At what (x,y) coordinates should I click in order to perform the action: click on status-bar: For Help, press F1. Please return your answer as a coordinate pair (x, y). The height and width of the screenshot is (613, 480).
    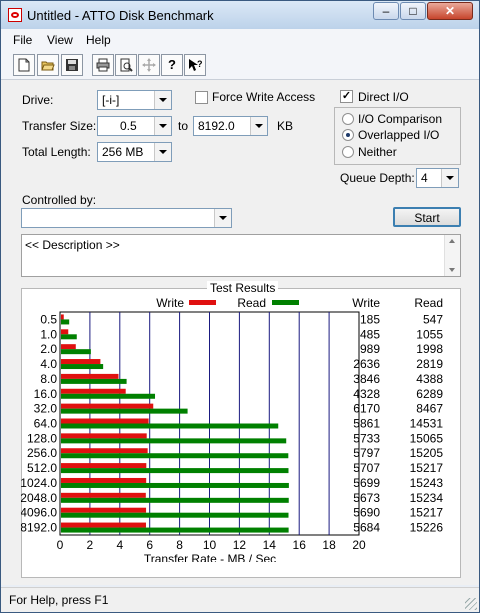
    Looking at the image, I should click on (240, 599).